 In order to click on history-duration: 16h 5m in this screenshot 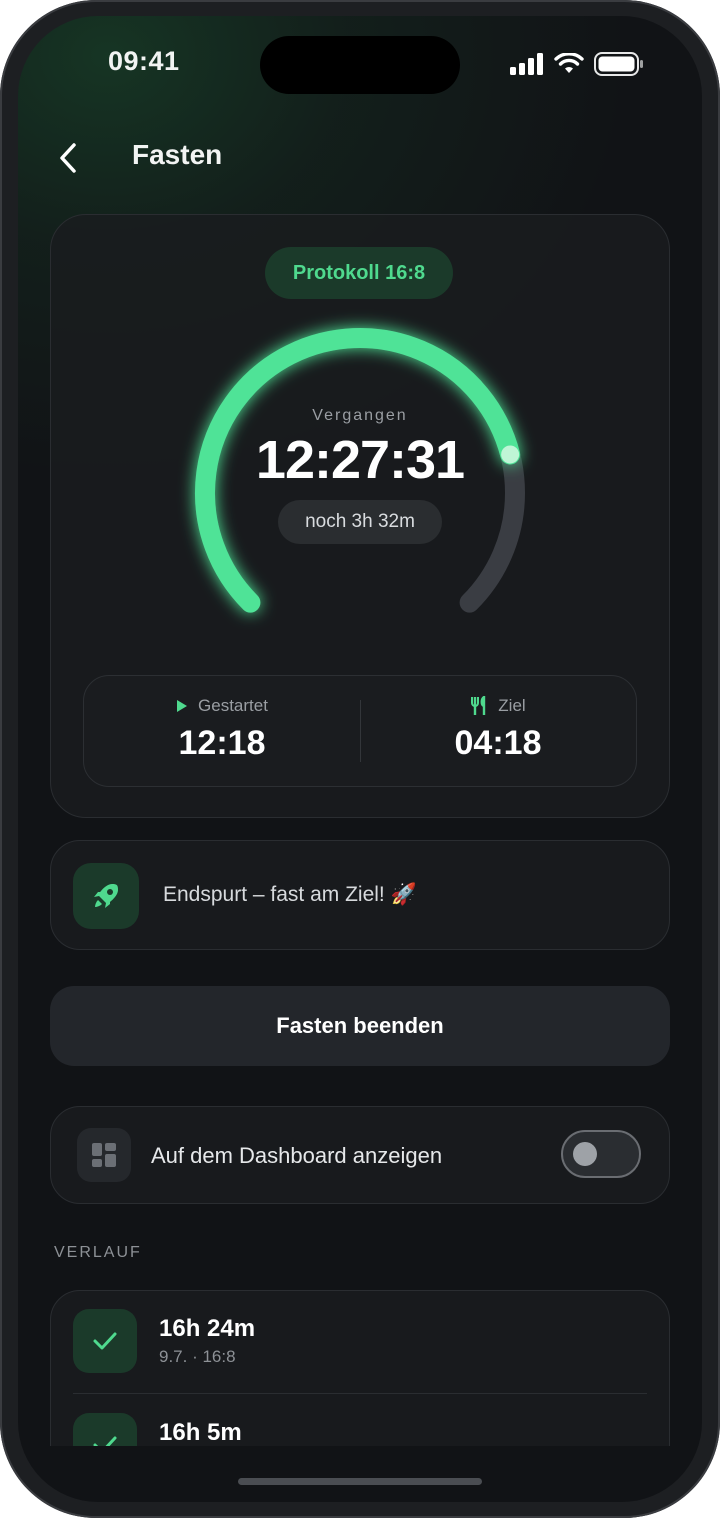, I will do `click(200, 1432)`.